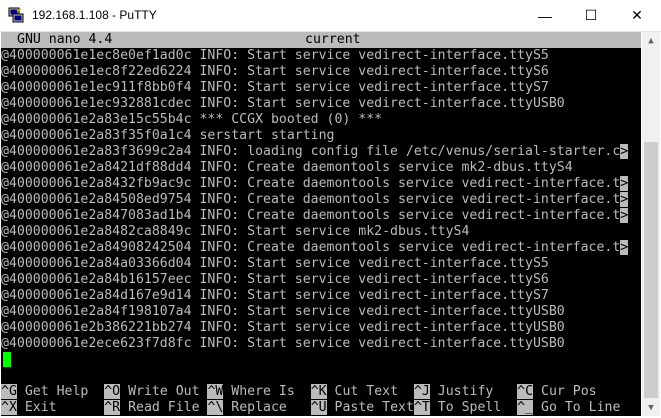  I want to click on minimize-button: —, so click(545, 15).